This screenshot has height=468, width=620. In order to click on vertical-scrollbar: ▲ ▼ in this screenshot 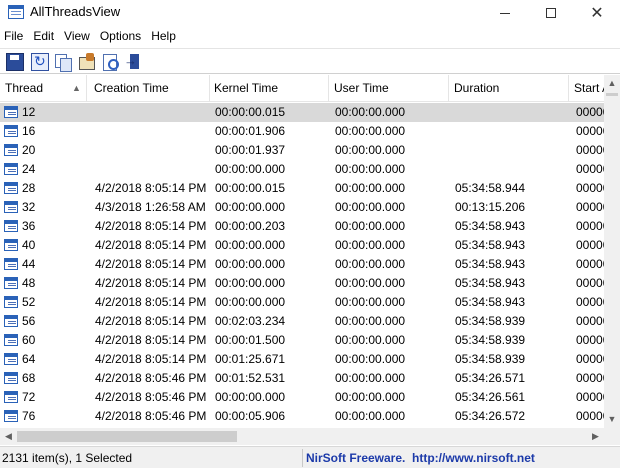, I will do `click(612, 251)`.